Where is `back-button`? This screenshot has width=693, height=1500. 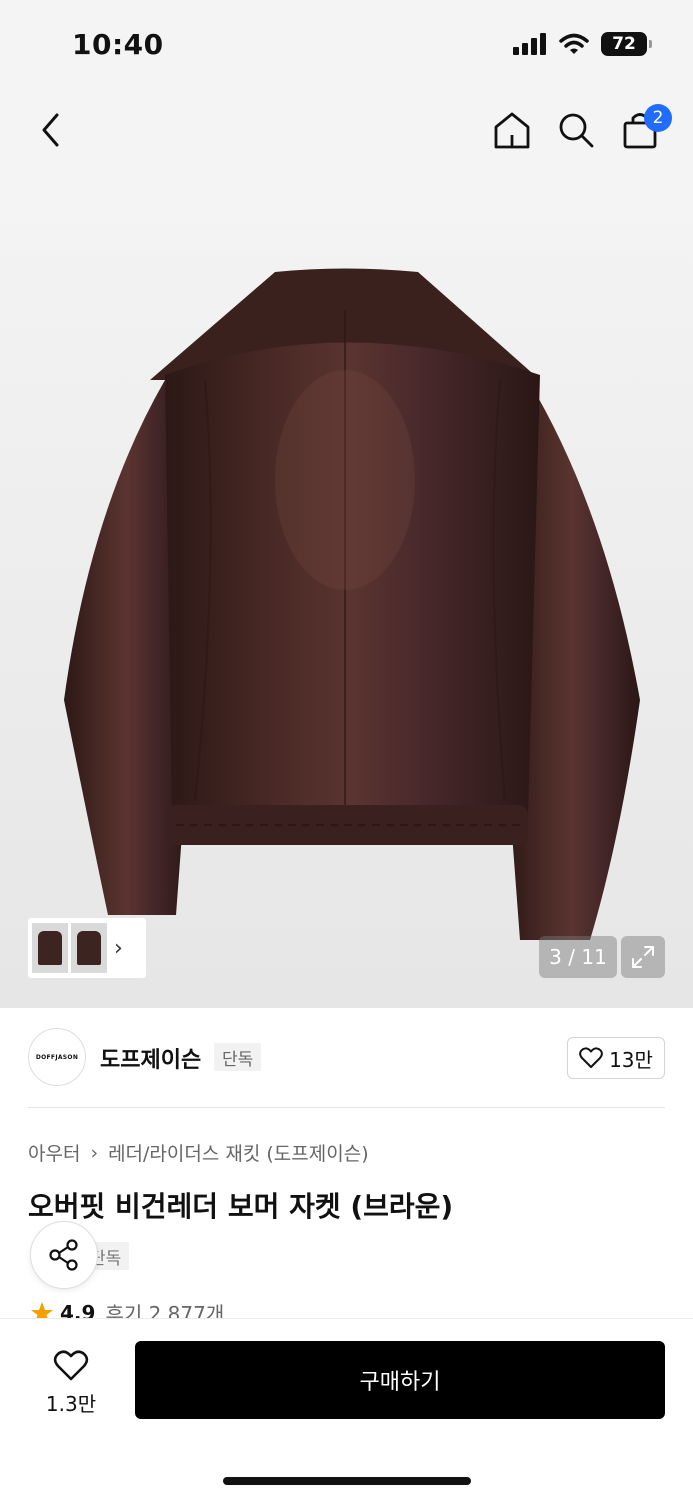 back-button is located at coordinates (51, 130).